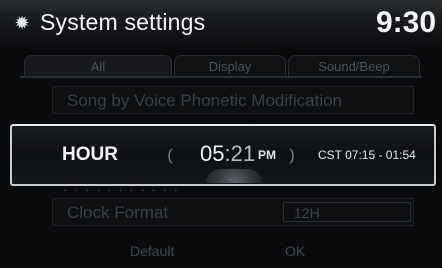 This screenshot has height=268, width=442. I want to click on hour-label: HOUR, so click(90, 154).